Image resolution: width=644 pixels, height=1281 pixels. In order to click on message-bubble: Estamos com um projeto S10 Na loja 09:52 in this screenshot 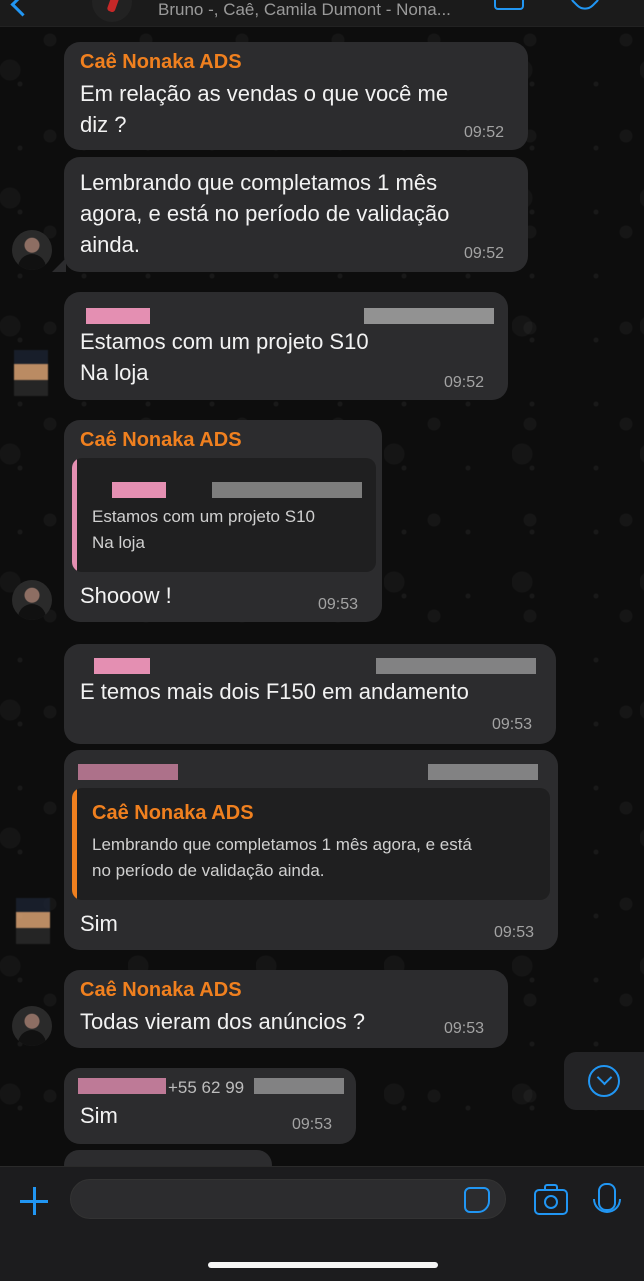, I will do `click(286, 346)`.